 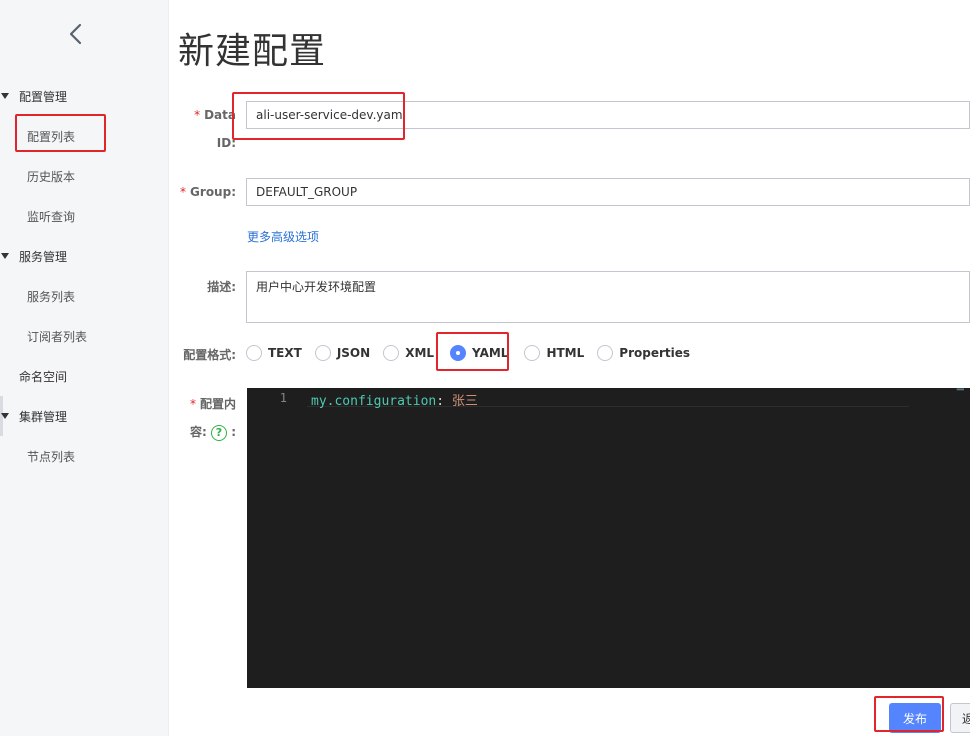 I want to click on data-id-label-cont: ID:, so click(x=226, y=143).